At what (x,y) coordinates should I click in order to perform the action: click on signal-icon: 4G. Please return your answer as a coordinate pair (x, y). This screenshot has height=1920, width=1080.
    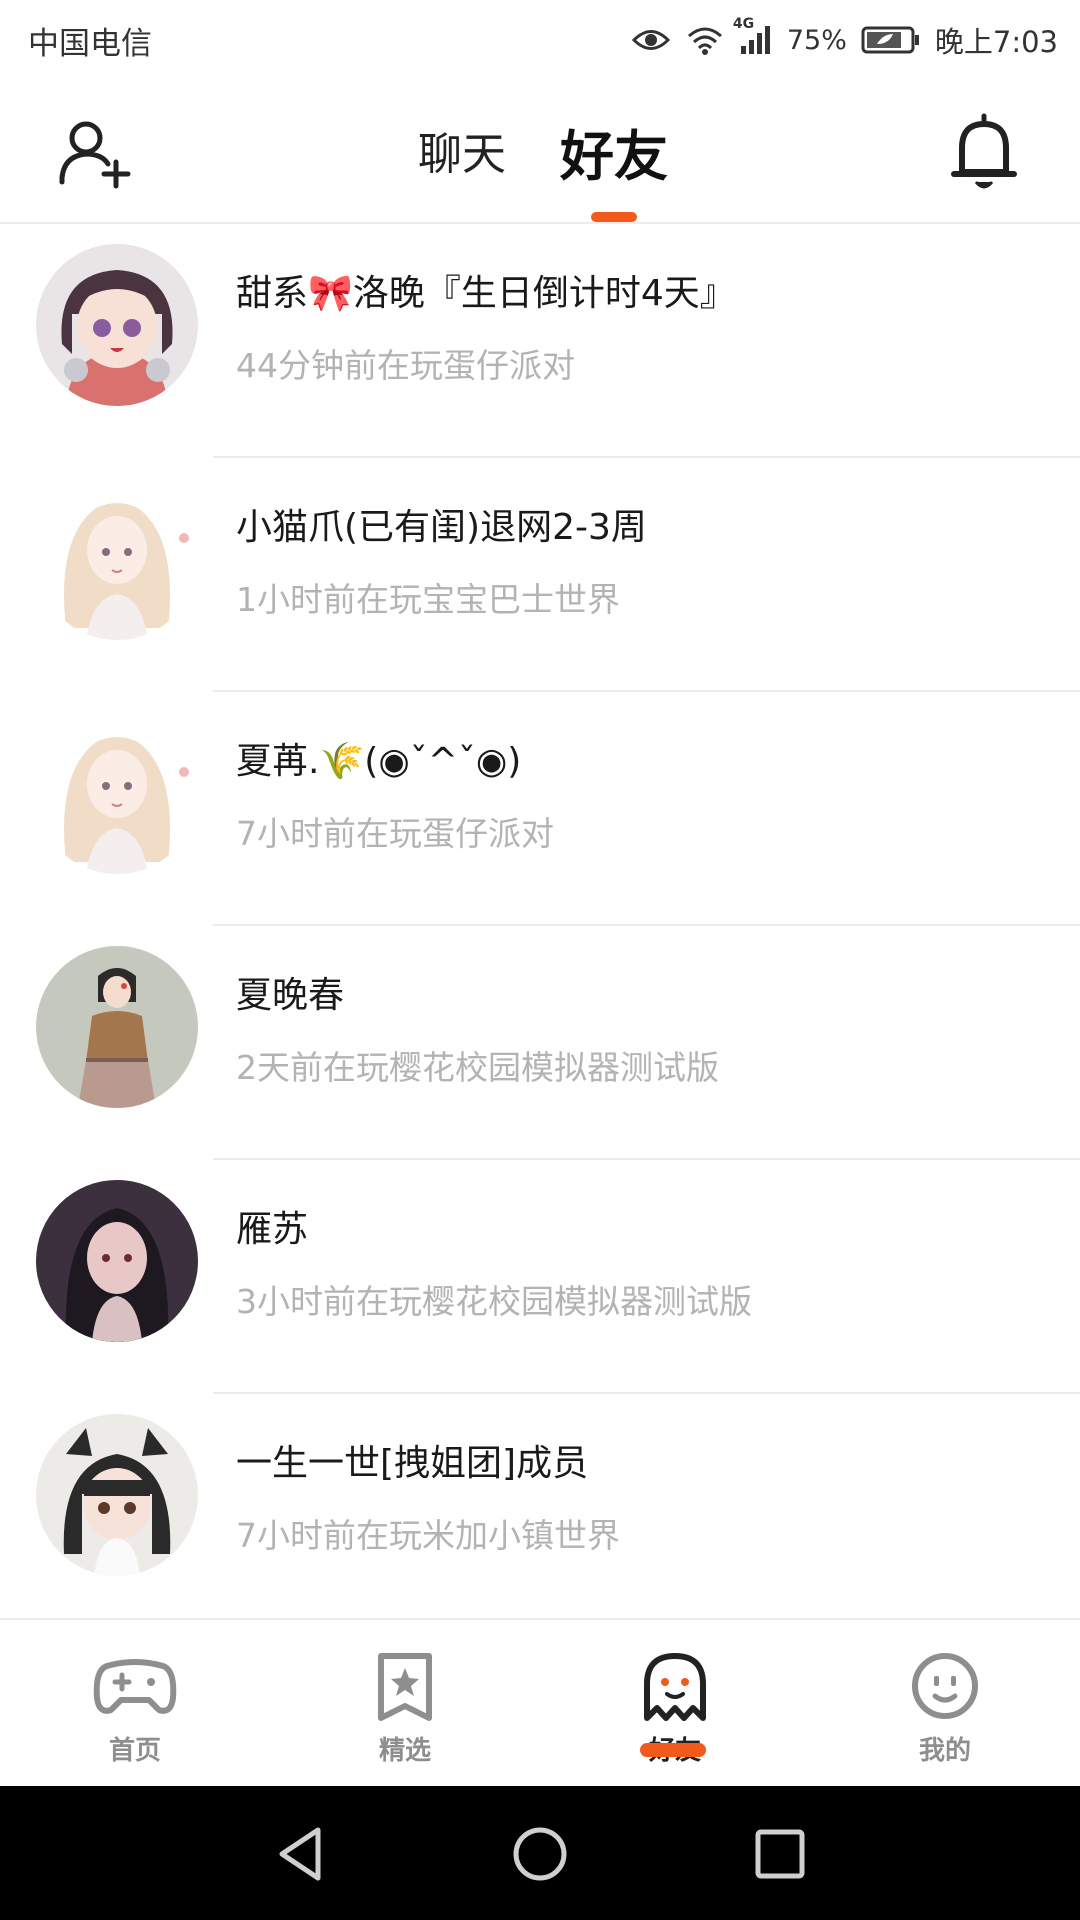
    Looking at the image, I should click on (753, 36).